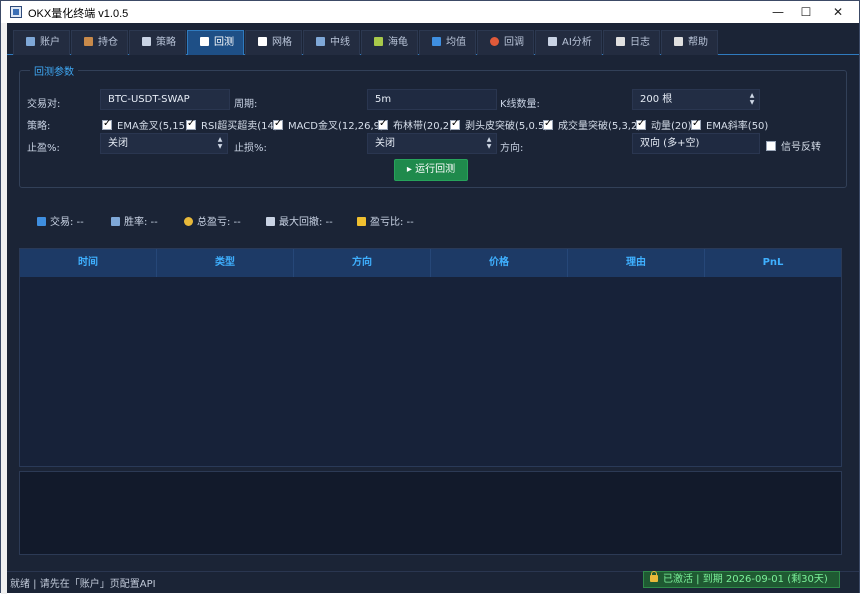 The width and height of the screenshot is (860, 594). What do you see at coordinates (741, 579) in the screenshot?
I see `license-badge: 已激活 | 到期 2026-09-01 (剩30天)` at bounding box center [741, 579].